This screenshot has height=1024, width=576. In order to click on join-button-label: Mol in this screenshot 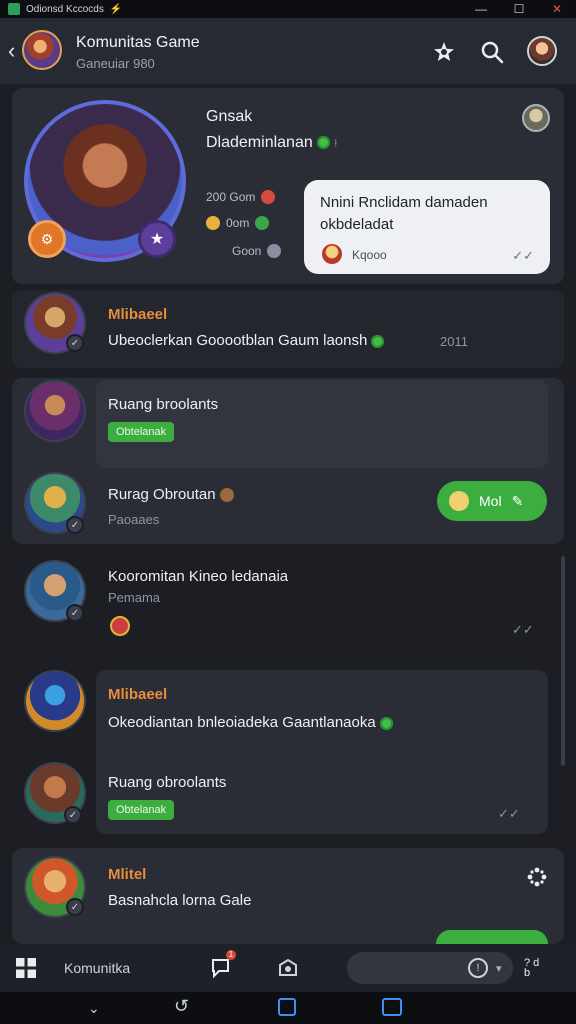, I will do `click(490, 501)`.